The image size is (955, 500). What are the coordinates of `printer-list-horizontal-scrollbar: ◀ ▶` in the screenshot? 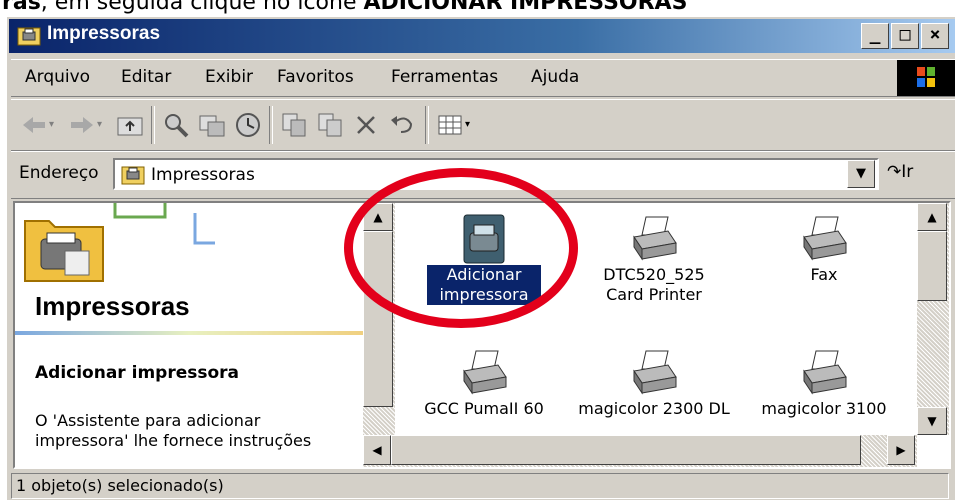 It's located at (640, 451).